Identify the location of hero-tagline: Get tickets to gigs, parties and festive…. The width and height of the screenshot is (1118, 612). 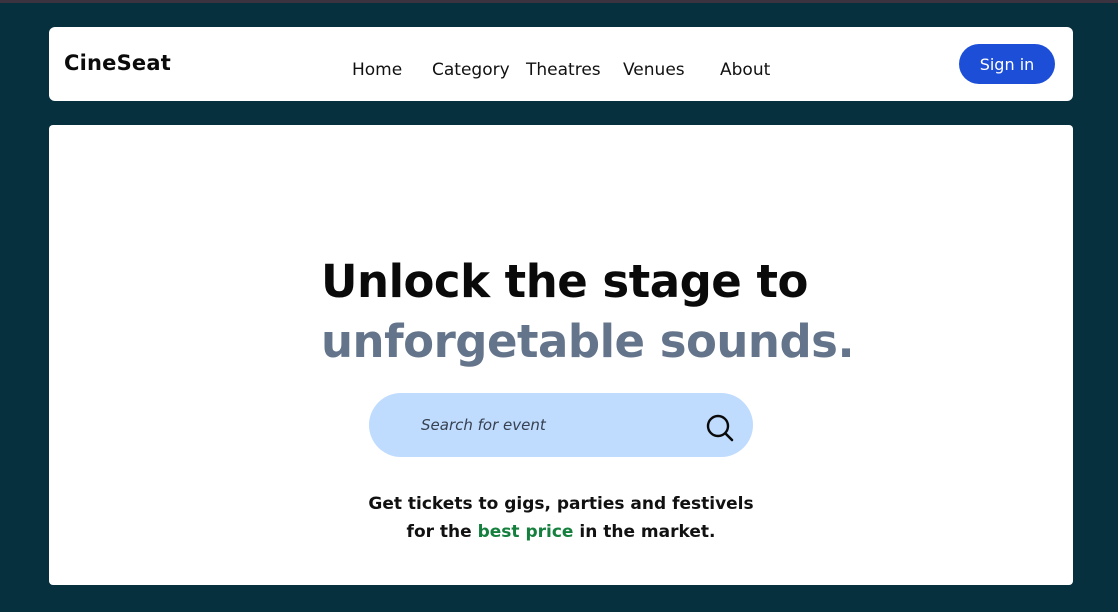
(561, 518).